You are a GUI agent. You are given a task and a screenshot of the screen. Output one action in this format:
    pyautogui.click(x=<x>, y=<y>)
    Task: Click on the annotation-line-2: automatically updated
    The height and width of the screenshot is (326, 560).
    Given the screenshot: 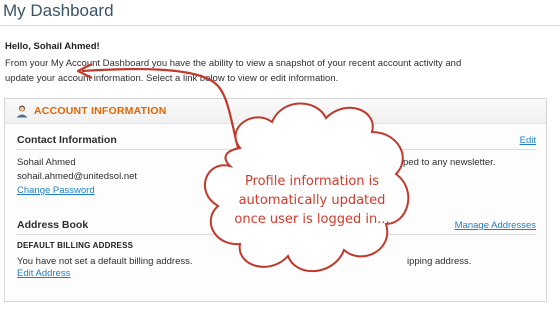 What is the action you would take?
    pyautogui.click(x=312, y=200)
    